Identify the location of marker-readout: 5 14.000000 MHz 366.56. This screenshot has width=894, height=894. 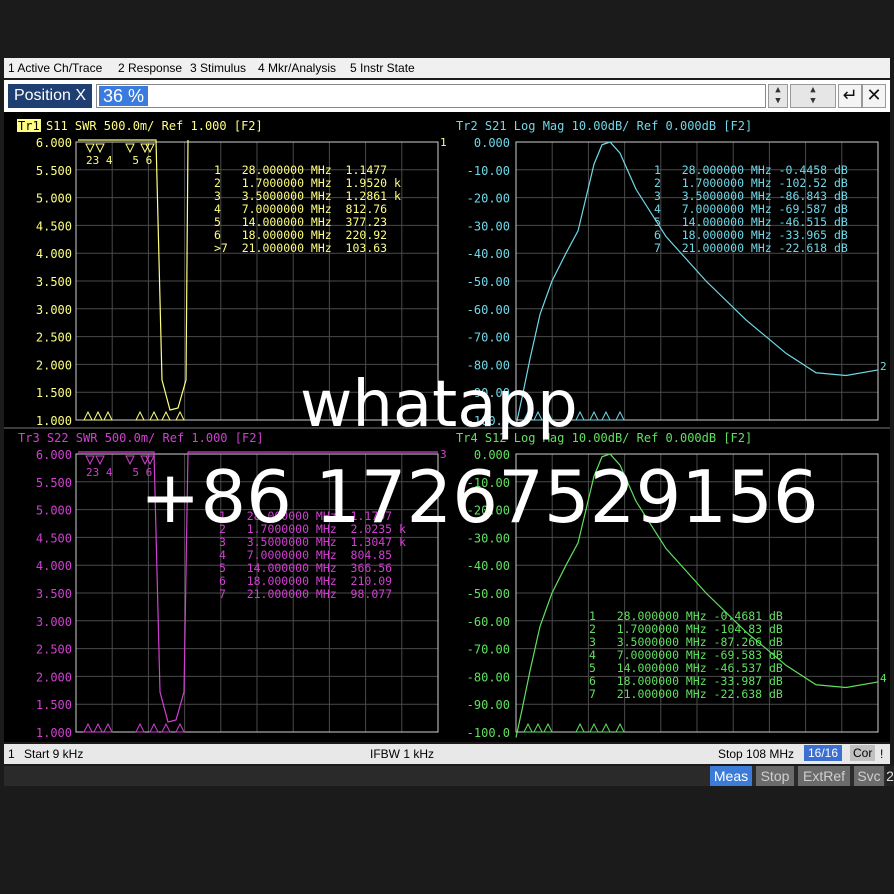
(305, 568).